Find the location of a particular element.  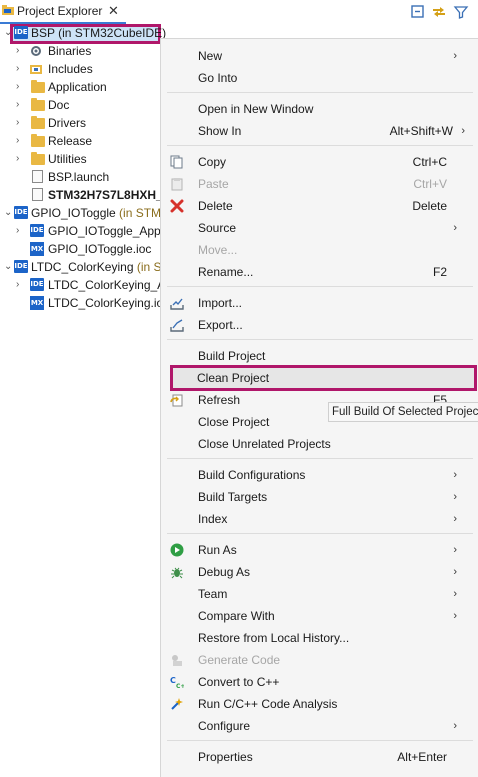

tree-item-bsp: ⌄ IDE BSP (in STM32CubeIDE) is located at coordinates (83, 33).